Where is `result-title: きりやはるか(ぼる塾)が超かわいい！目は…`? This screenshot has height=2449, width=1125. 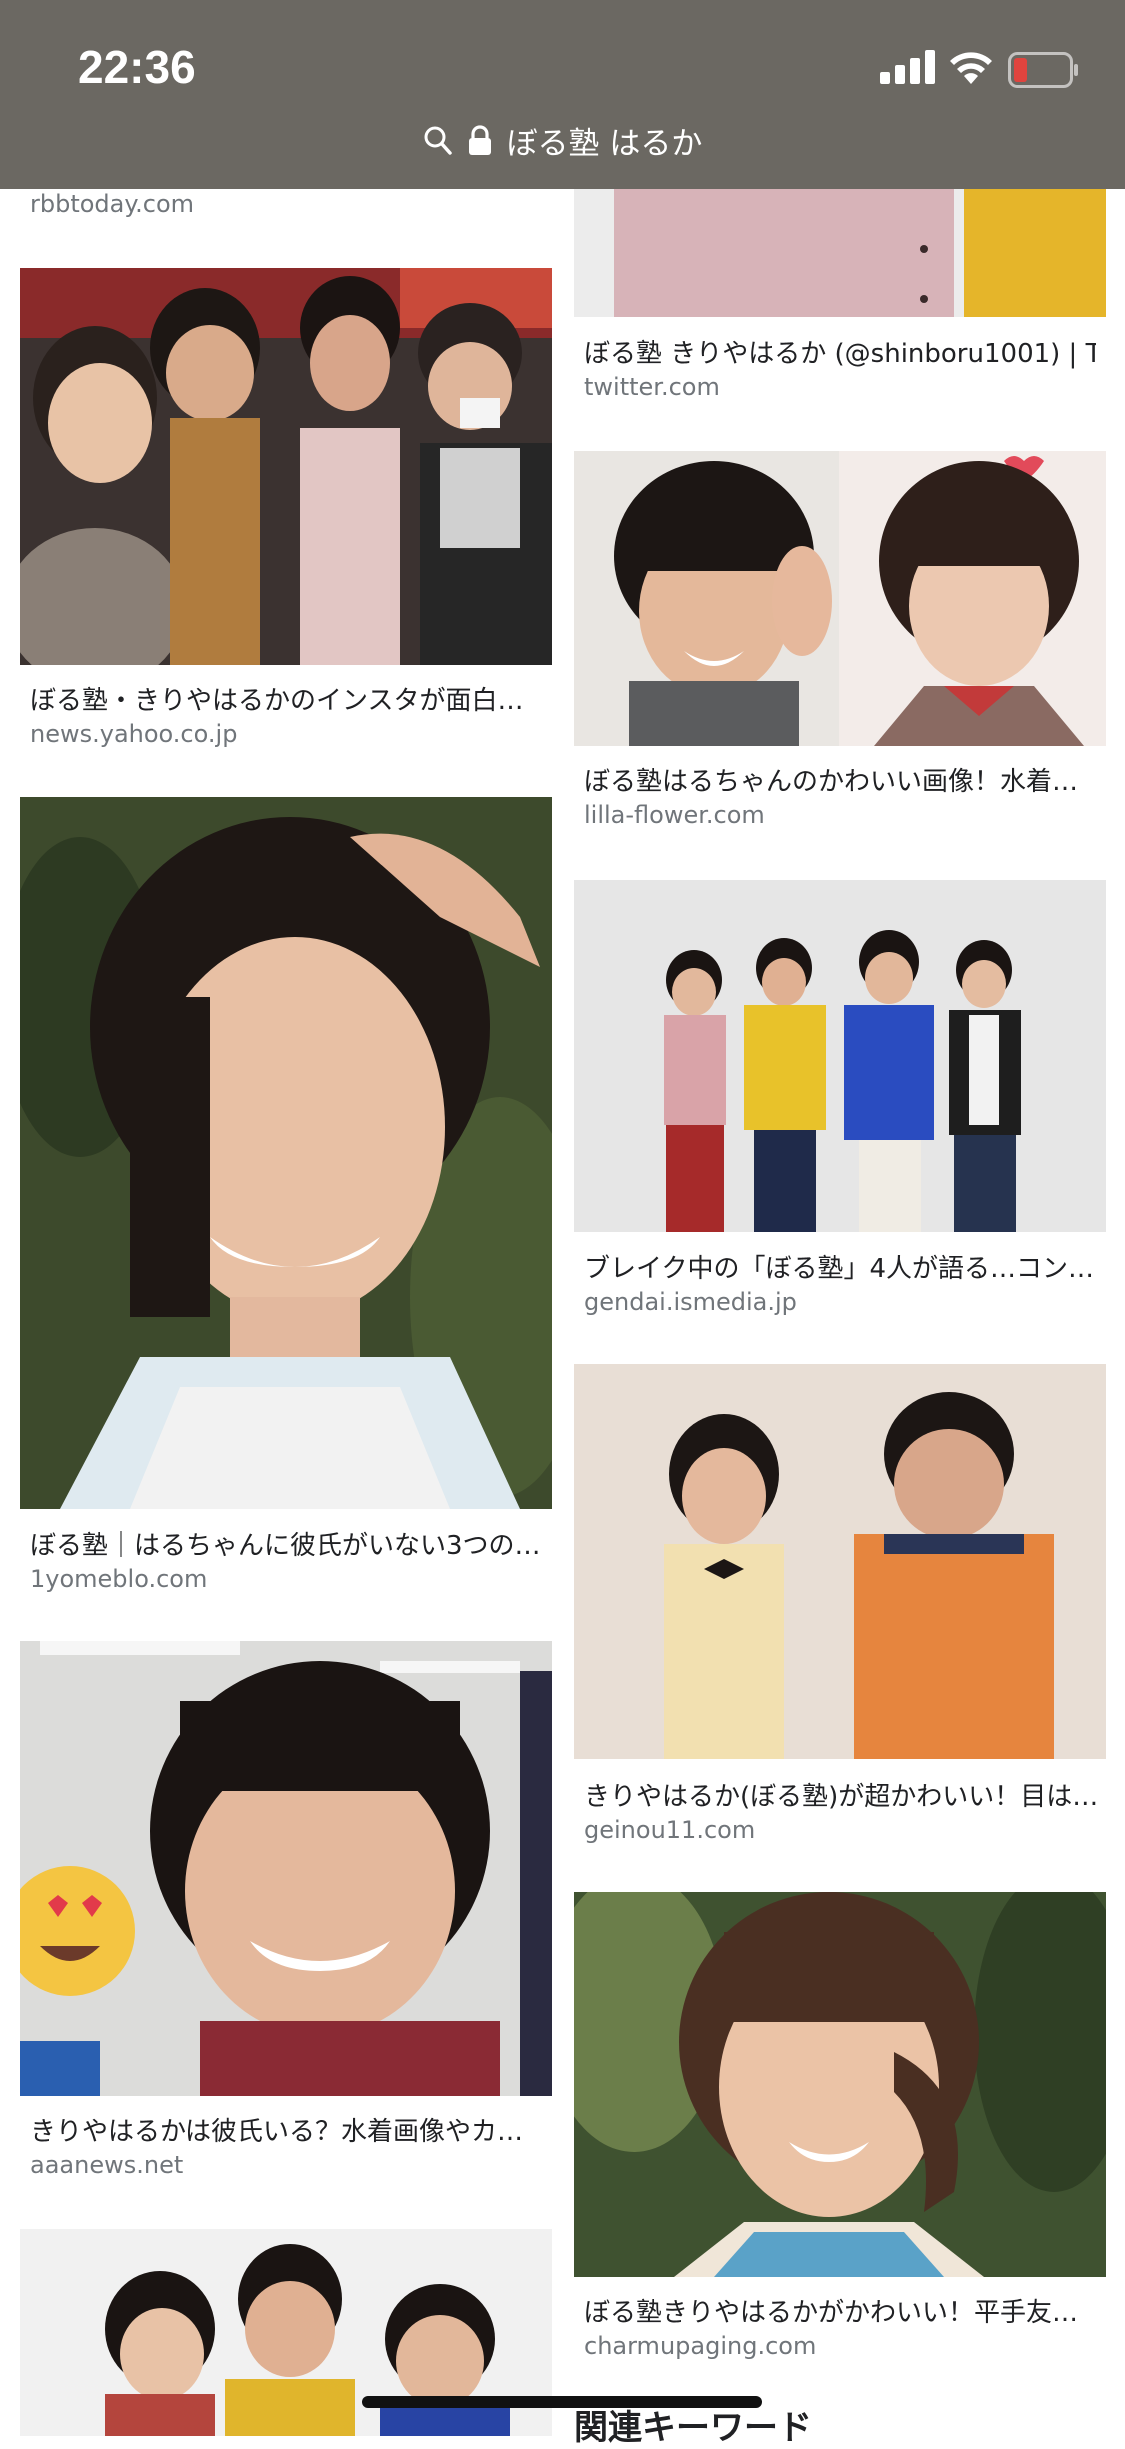 result-title: きりやはるか(ぼる塾)が超かわいい！目は… is located at coordinates (840, 1797).